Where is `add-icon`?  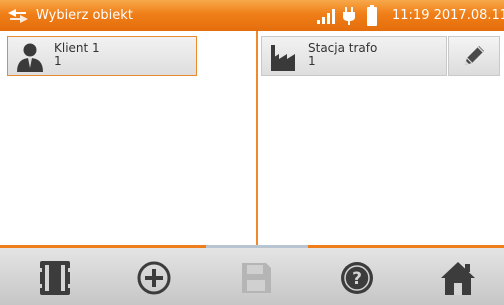
add-icon is located at coordinates (154, 278).